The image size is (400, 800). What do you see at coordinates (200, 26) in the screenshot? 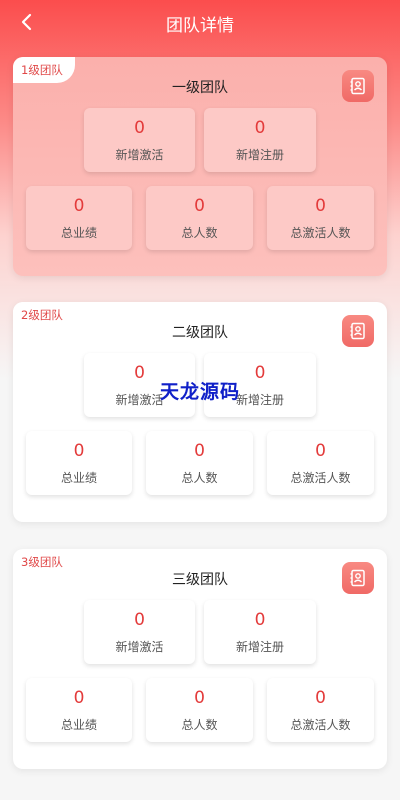
I see `page-title: 团队详情` at bounding box center [200, 26].